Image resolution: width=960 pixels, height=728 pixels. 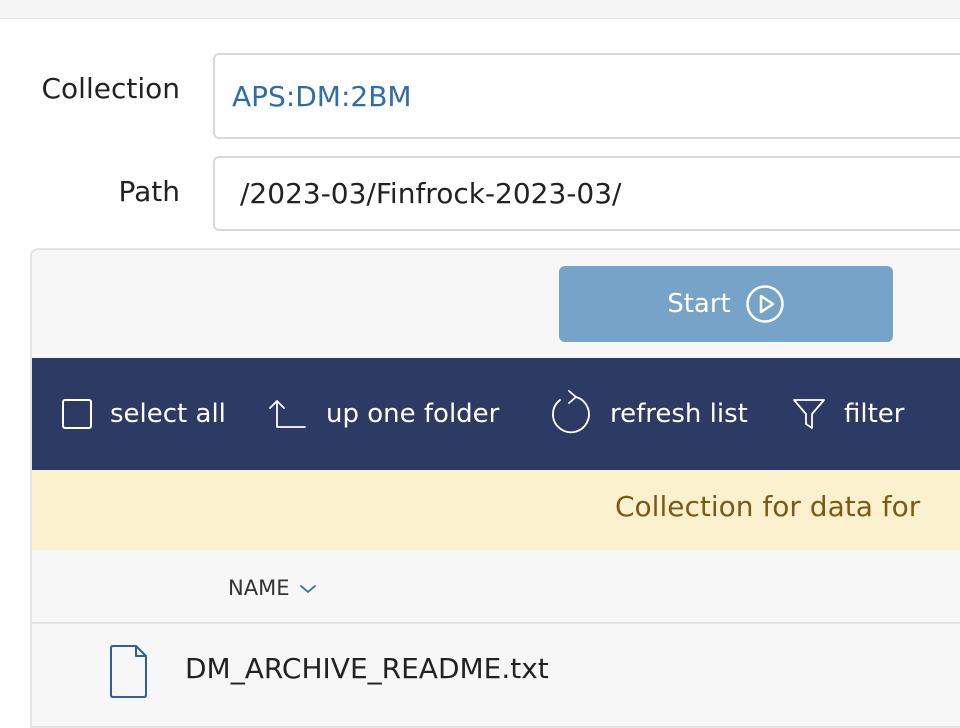 What do you see at coordinates (413, 414) in the screenshot?
I see `up-one-folder-label: up one folder` at bounding box center [413, 414].